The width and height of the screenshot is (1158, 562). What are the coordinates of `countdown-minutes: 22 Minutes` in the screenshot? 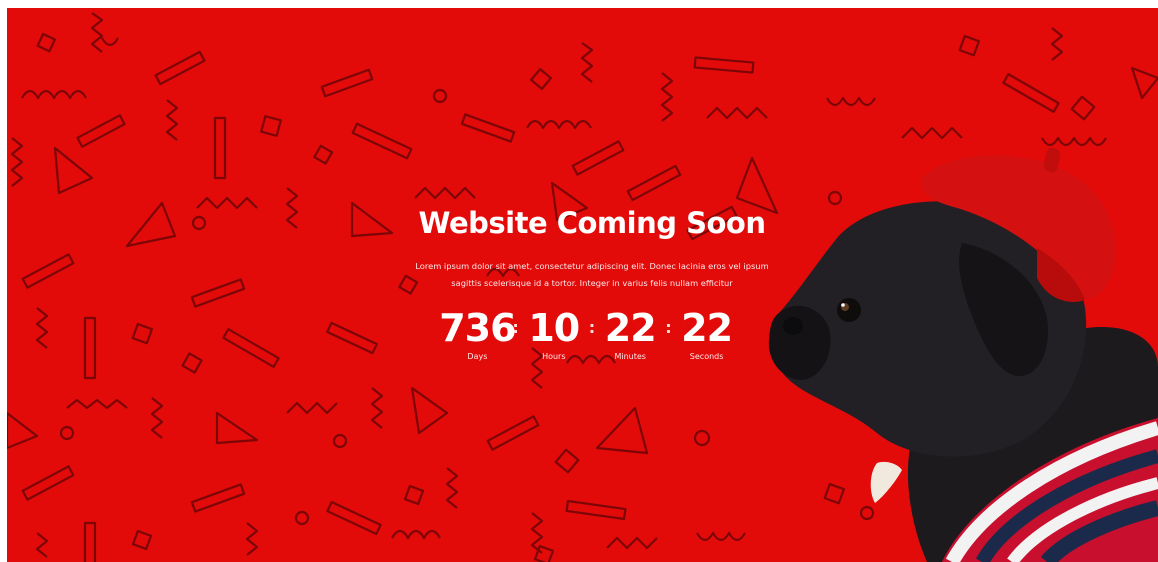 It's located at (630, 333).